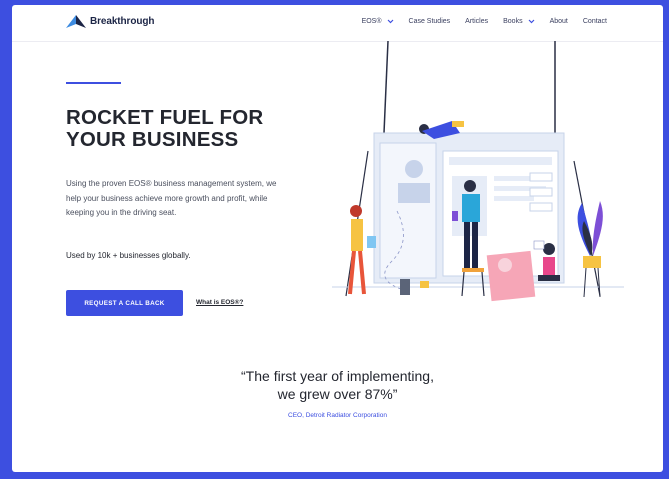 This screenshot has width=669, height=479. Describe the element at coordinates (219, 302) in the screenshot. I see `what-is-eos-link: What is EOS®?` at that location.